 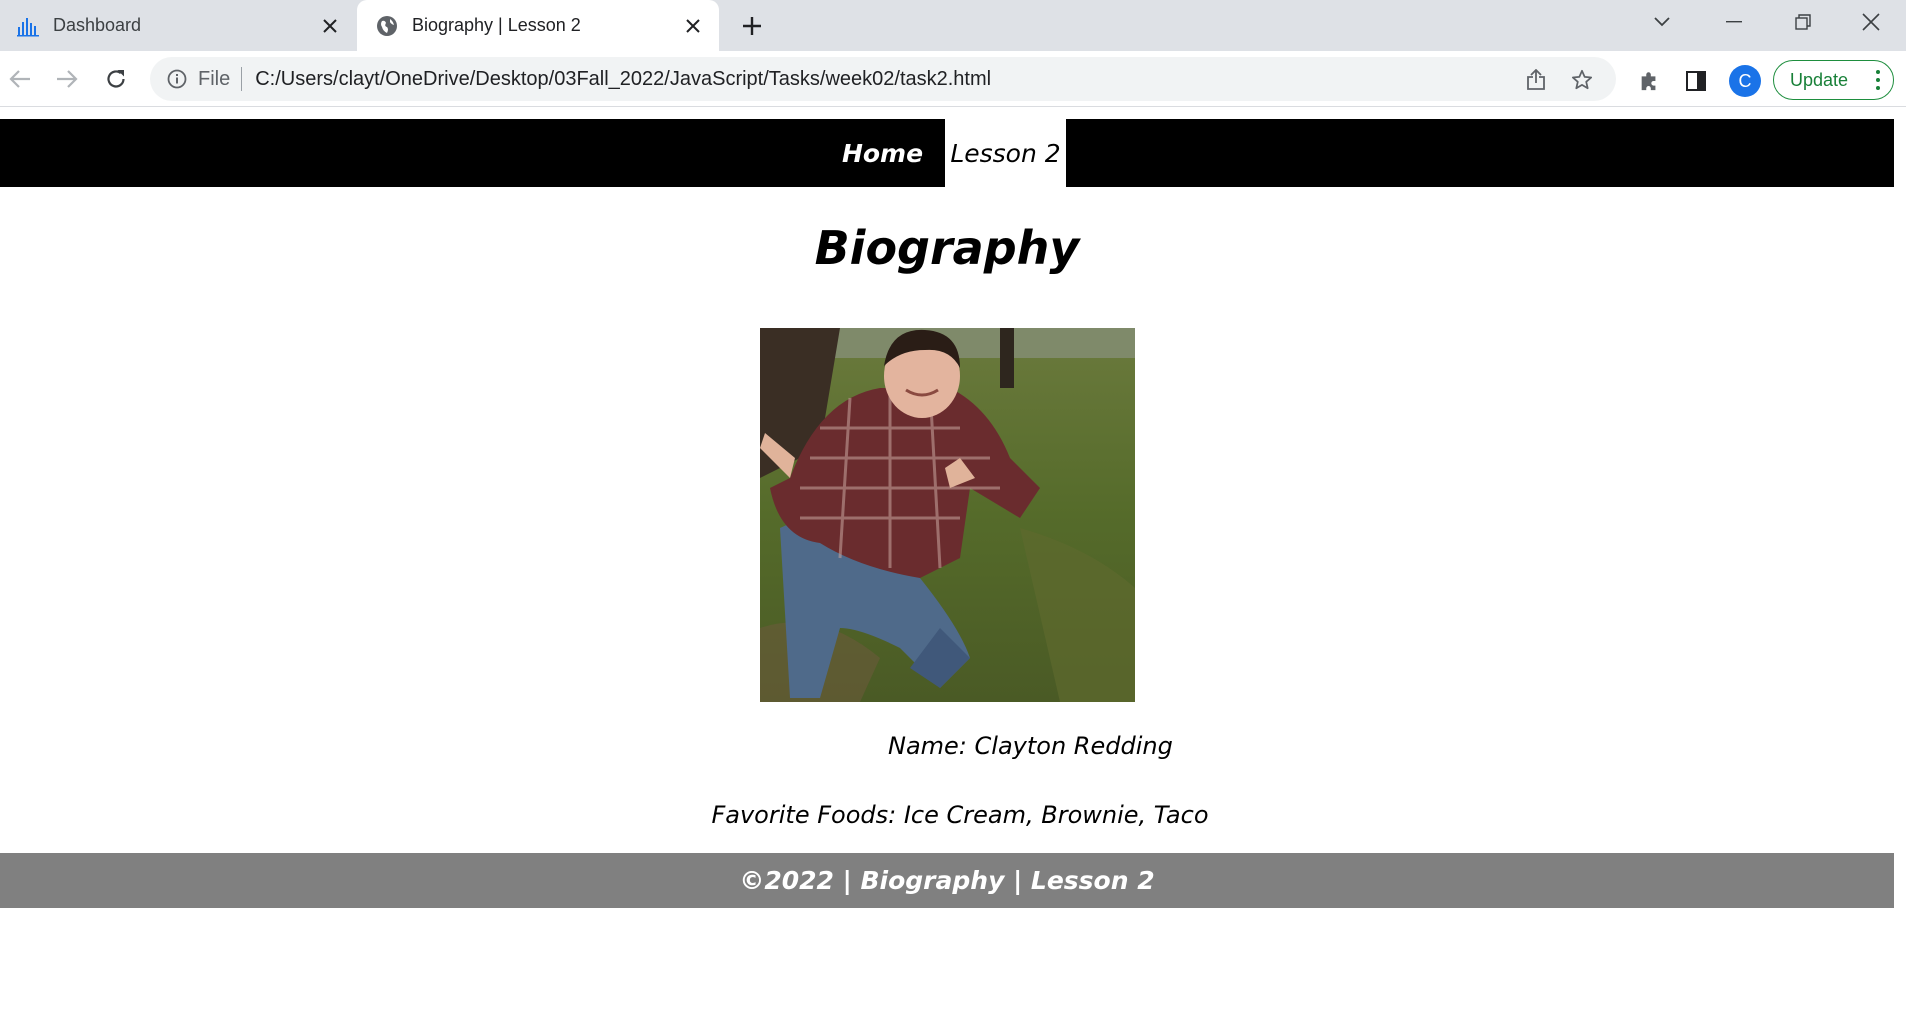 What do you see at coordinates (1878, 80) in the screenshot?
I see `more-menu-icon` at bounding box center [1878, 80].